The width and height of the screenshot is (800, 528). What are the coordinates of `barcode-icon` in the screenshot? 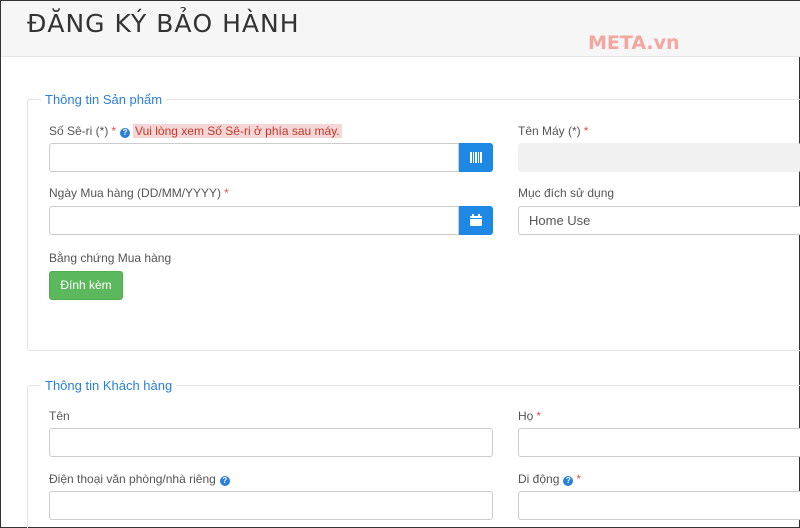 It's located at (476, 157).